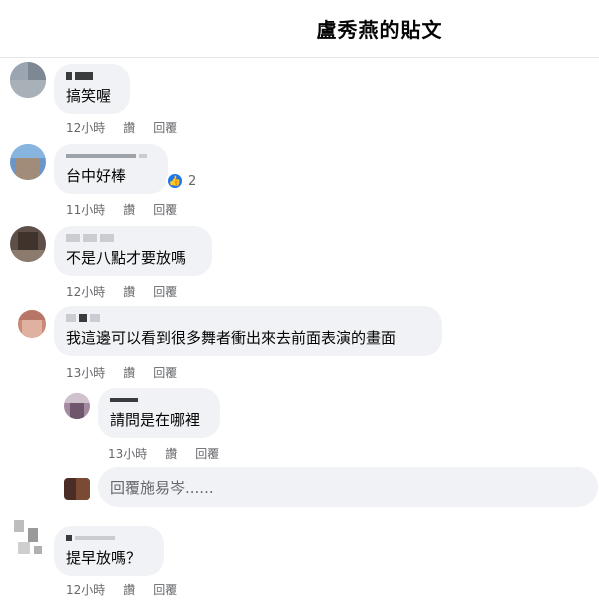 This screenshot has width=599, height=600. I want to click on comment-time: 11小時, so click(85, 209).